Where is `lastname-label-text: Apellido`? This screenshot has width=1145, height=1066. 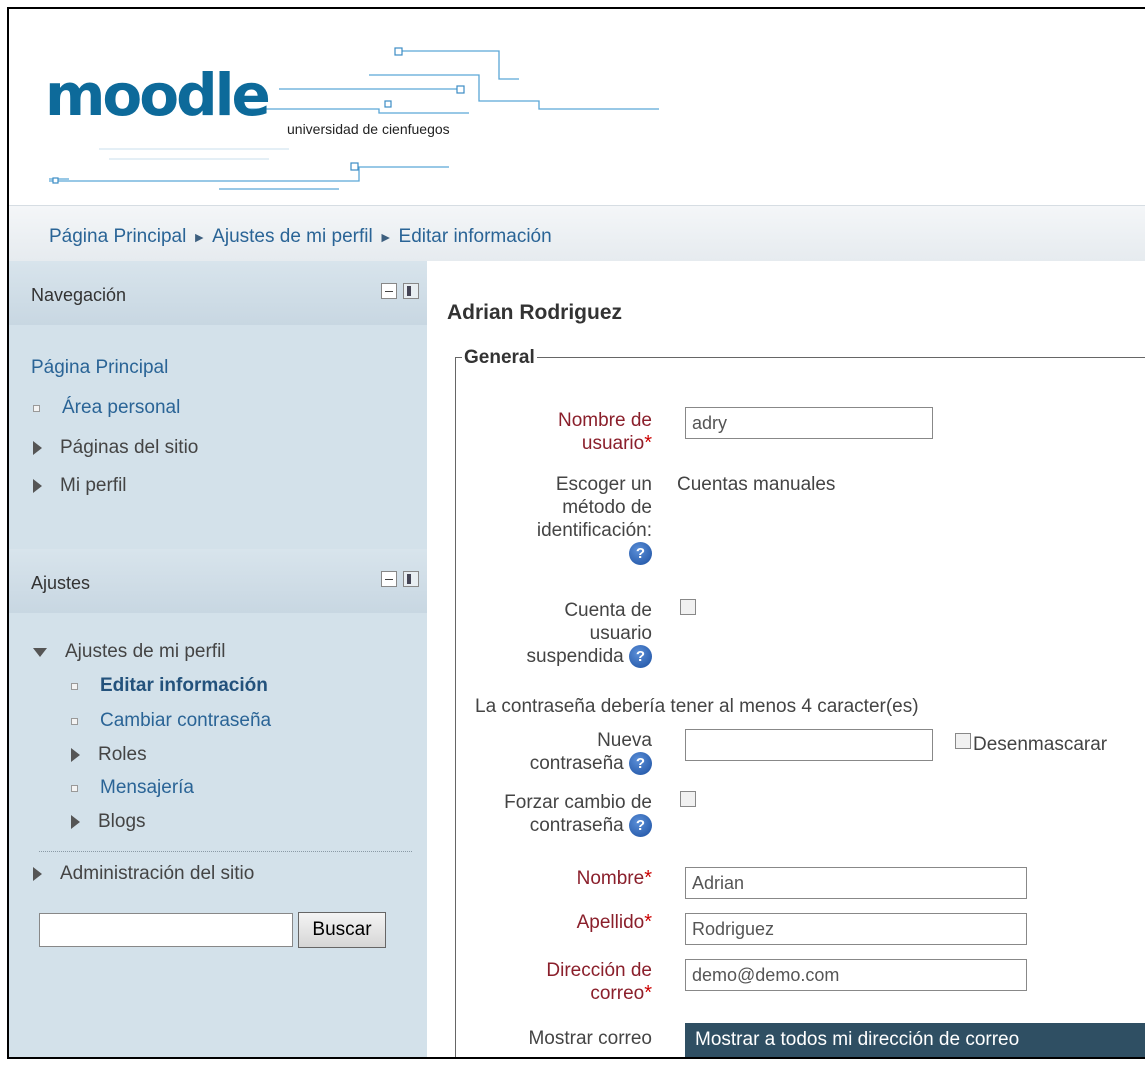
lastname-label-text: Apellido is located at coordinates (610, 922).